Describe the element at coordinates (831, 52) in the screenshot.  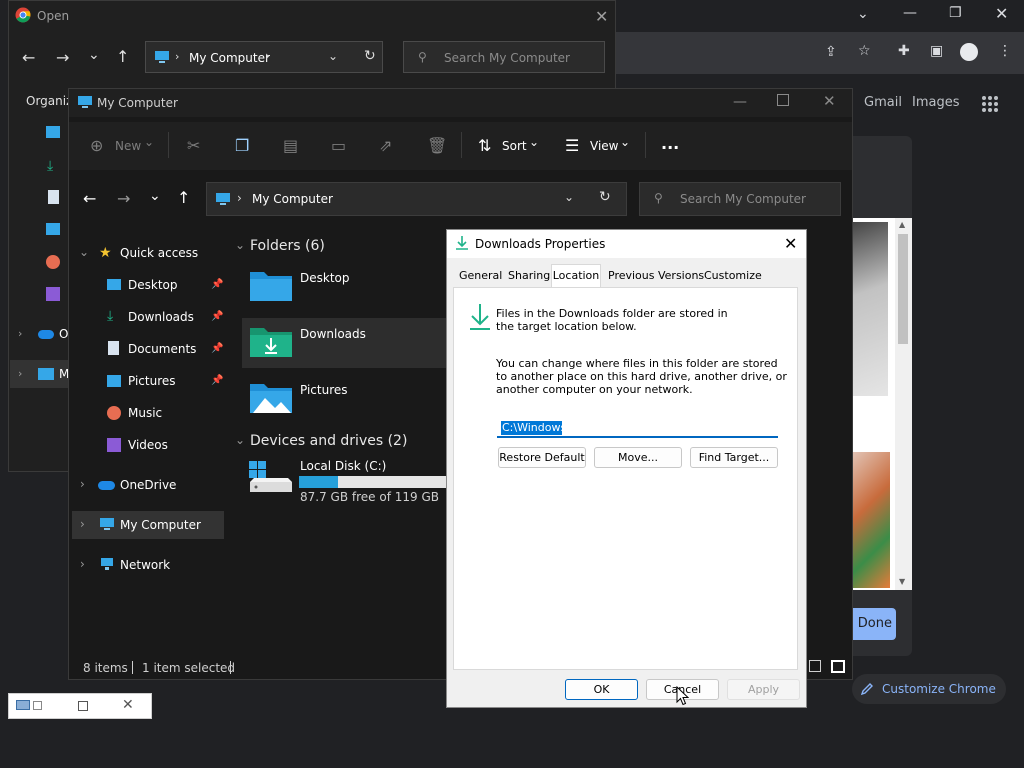
I see `share-icon: ⇪` at that location.